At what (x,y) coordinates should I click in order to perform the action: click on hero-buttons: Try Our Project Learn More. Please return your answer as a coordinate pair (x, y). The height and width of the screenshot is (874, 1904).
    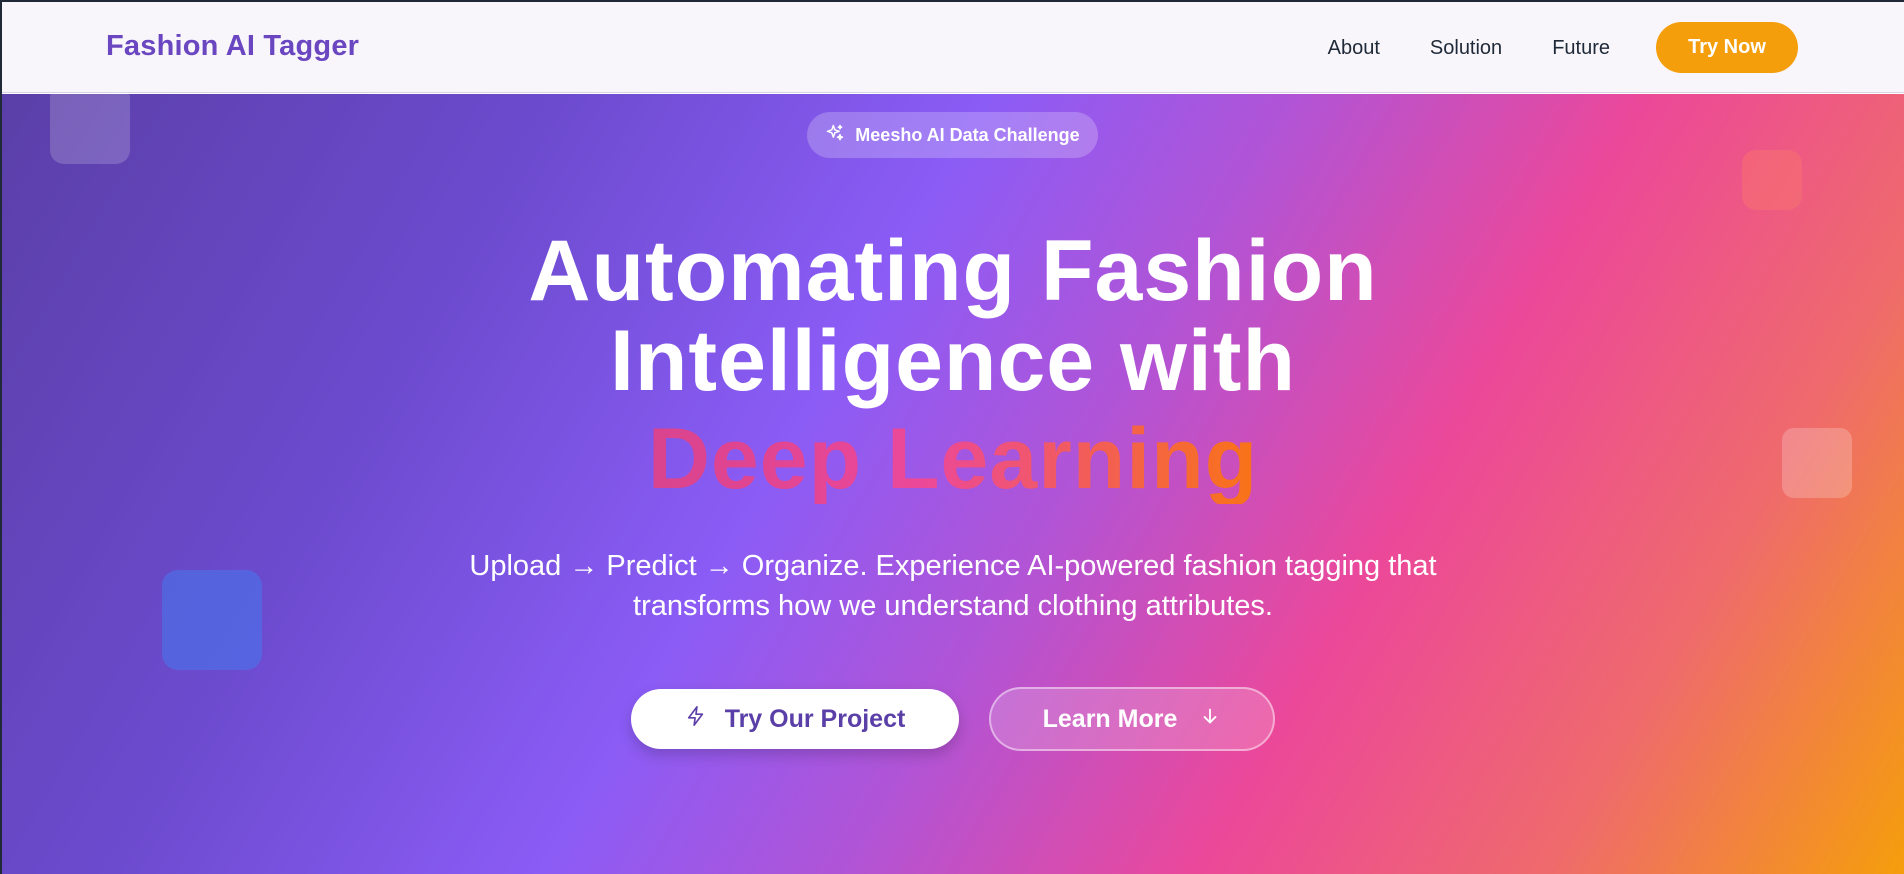
    Looking at the image, I should click on (953, 719).